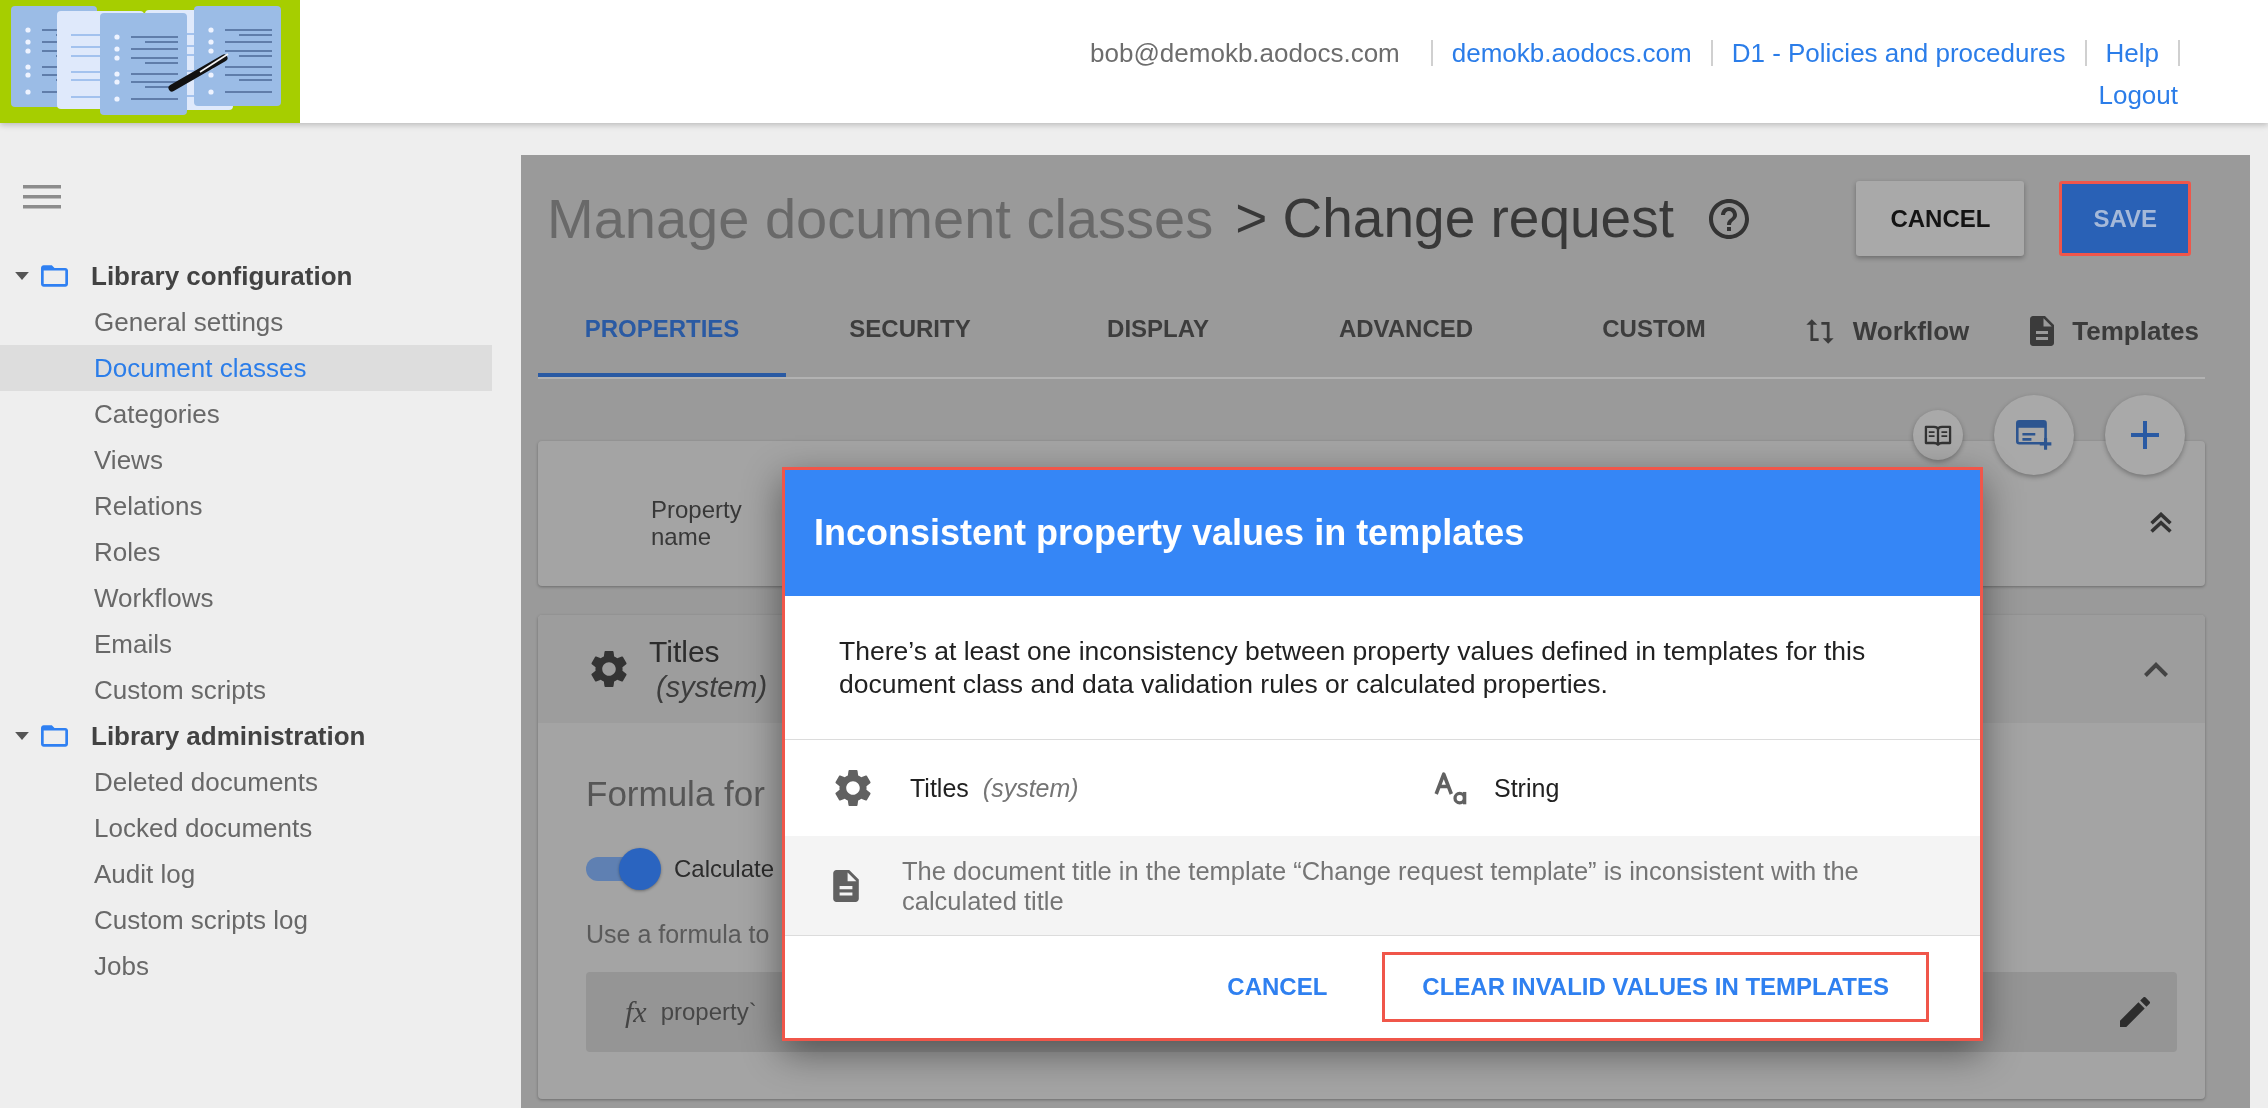 The image size is (2268, 1108). What do you see at coordinates (697, 522) in the screenshot?
I see `column-header: Property name` at bounding box center [697, 522].